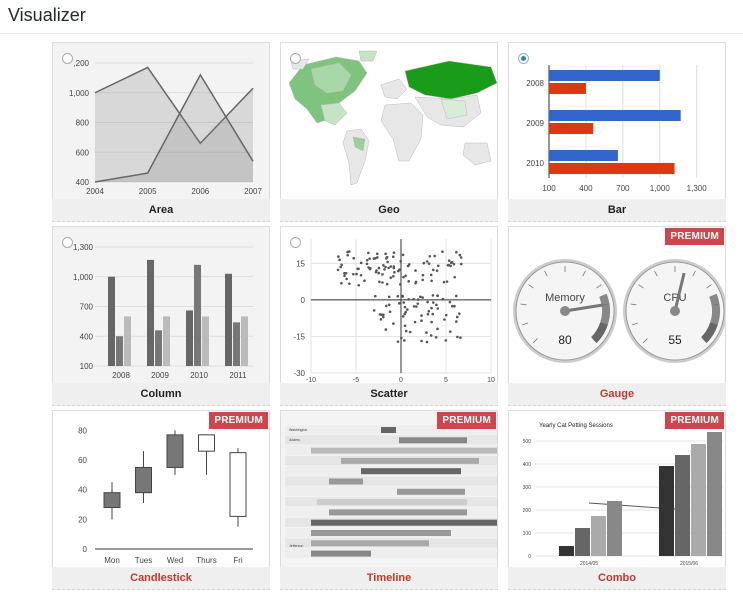 The image size is (743, 592). What do you see at coordinates (389, 578) in the screenshot?
I see `chart-type-label: Timeline` at bounding box center [389, 578].